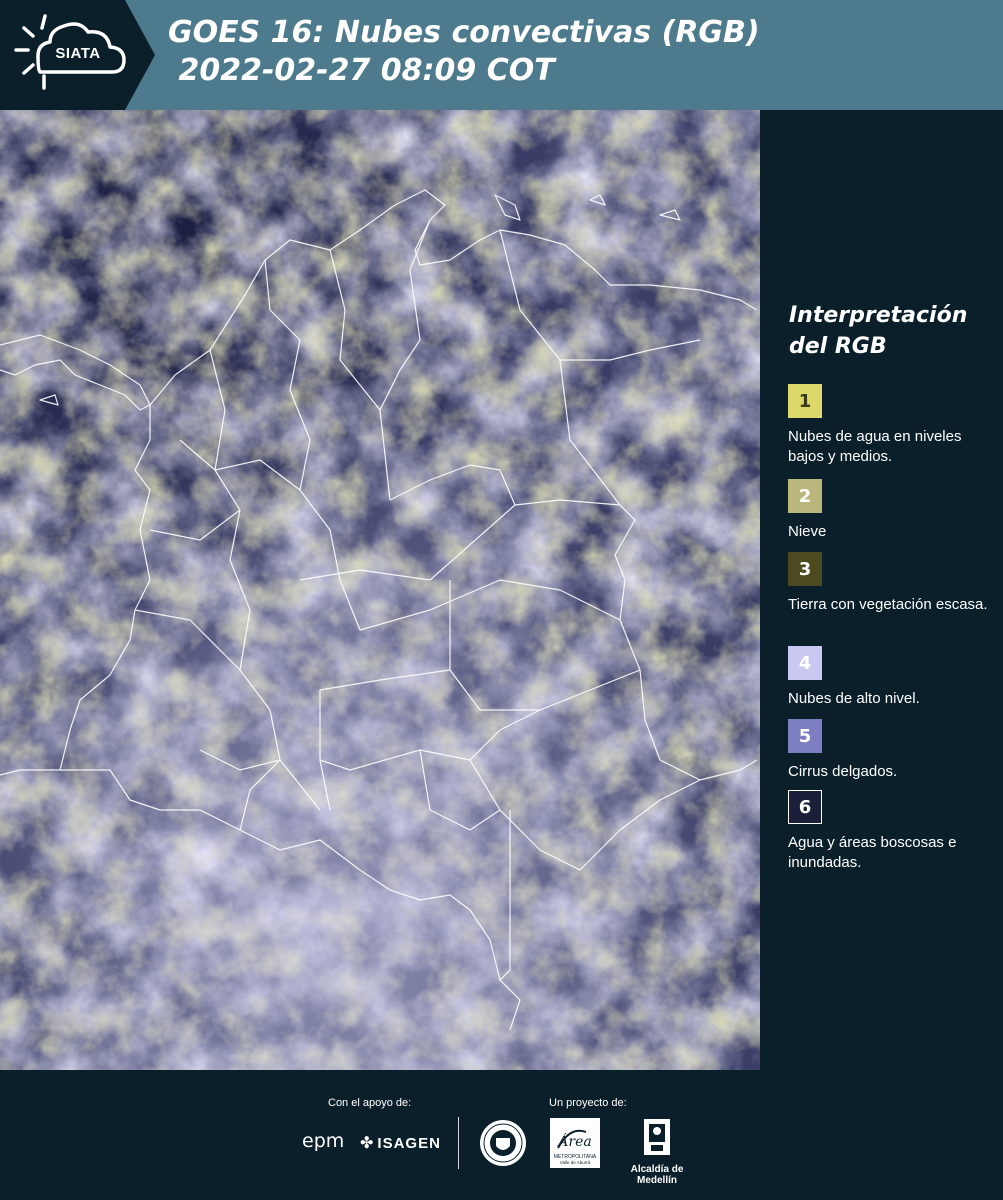 The height and width of the screenshot is (1200, 1003). I want to click on svg-text: Área, so click(573, 1141).